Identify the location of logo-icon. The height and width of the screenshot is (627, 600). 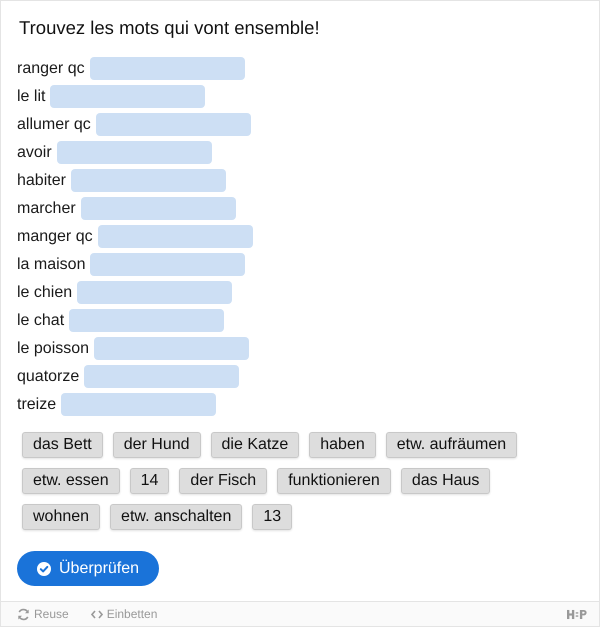
(577, 614).